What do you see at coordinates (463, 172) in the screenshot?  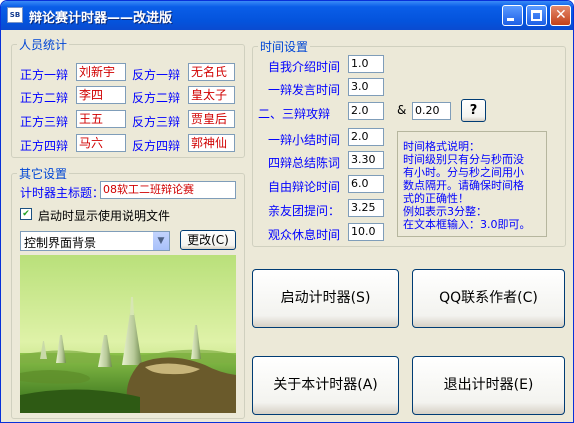 I see `note-line: 有小时。分与秒之间用小` at bounding box center [463, 172].